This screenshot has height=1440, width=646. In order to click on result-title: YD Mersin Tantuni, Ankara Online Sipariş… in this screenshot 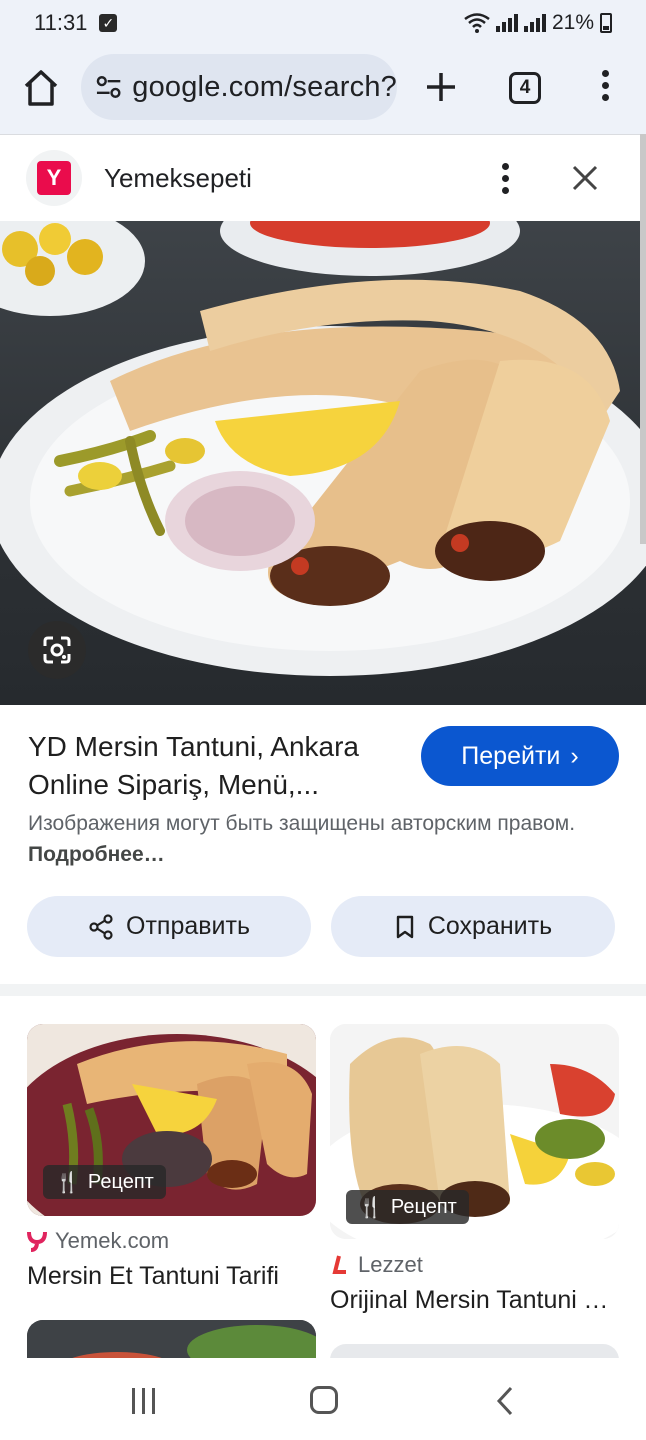, I will do `click(218, 766)`.